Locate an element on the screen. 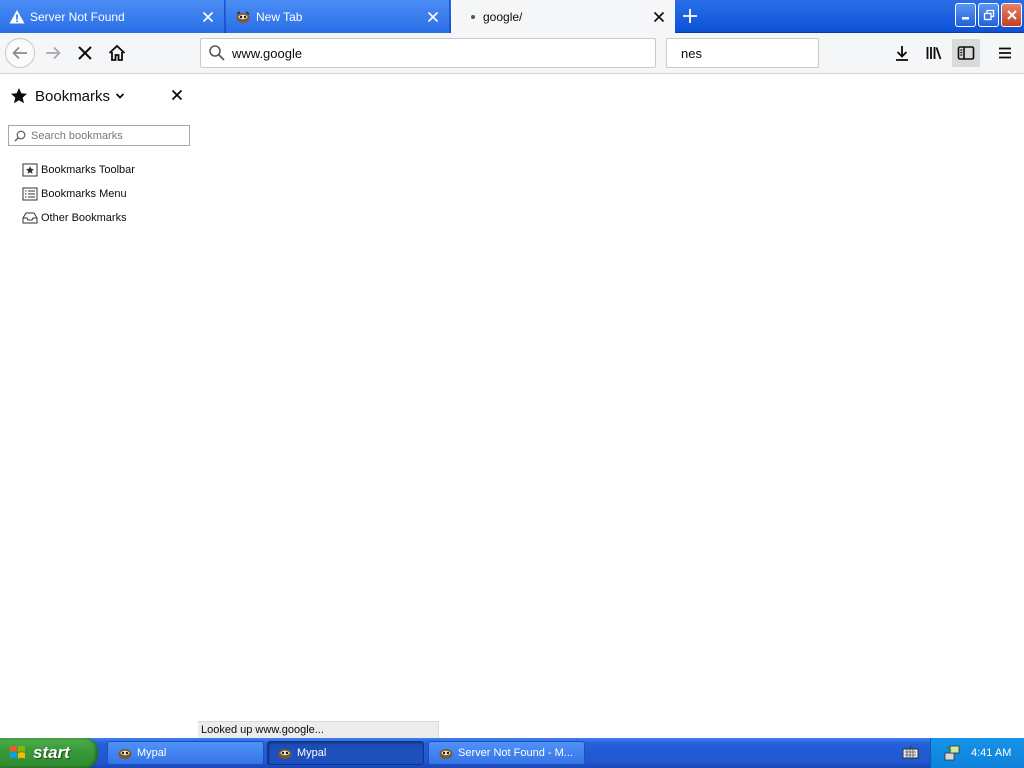 This screenshot has height=768, width=1024. arrow-right-icon is located at coordinates (53, 53).